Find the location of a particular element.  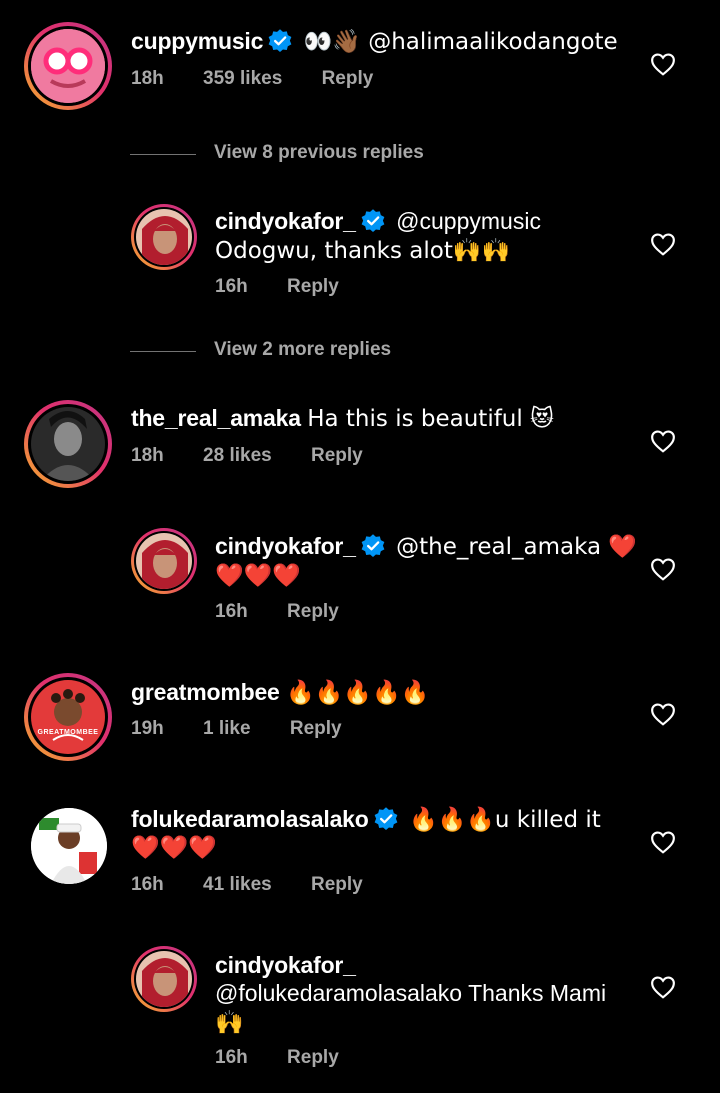

avatar: GREATMOMBEE is located at coordinates (68, 717).